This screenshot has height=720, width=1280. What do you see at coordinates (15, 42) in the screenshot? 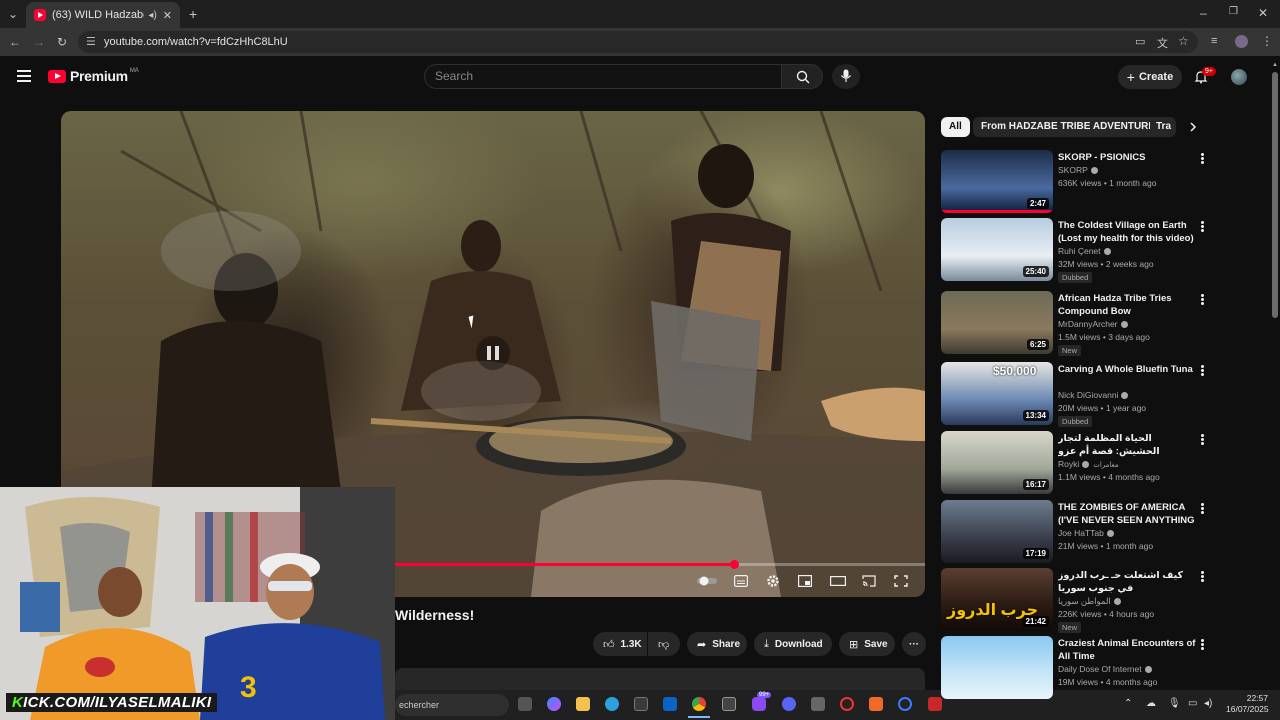
I see `back-icon: ←` at bounding box center [15, 42].